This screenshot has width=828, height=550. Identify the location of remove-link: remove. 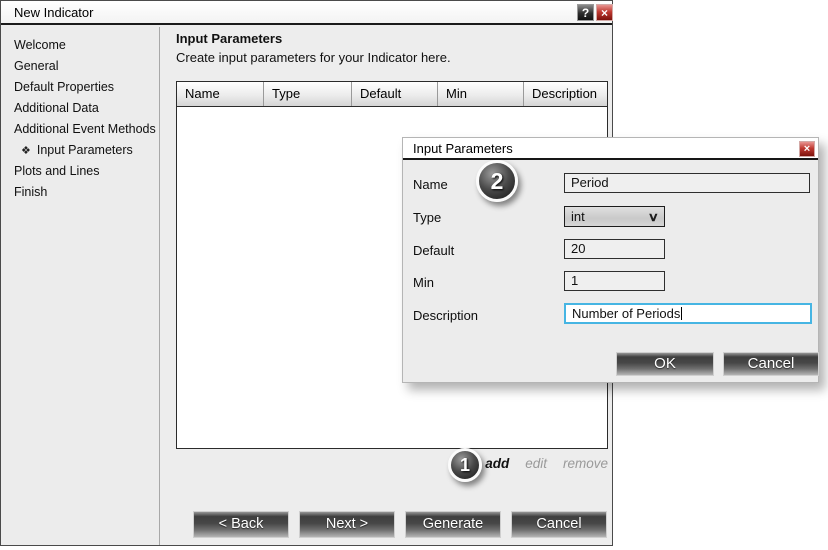
(585, 463).